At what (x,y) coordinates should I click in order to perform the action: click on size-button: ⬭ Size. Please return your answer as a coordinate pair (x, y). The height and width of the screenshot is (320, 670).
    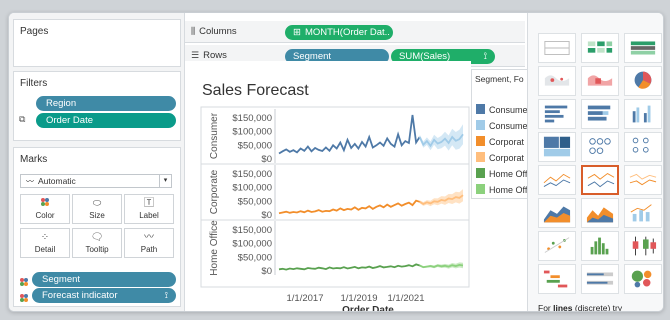
    Looking at the image, I should click on (97, 209).